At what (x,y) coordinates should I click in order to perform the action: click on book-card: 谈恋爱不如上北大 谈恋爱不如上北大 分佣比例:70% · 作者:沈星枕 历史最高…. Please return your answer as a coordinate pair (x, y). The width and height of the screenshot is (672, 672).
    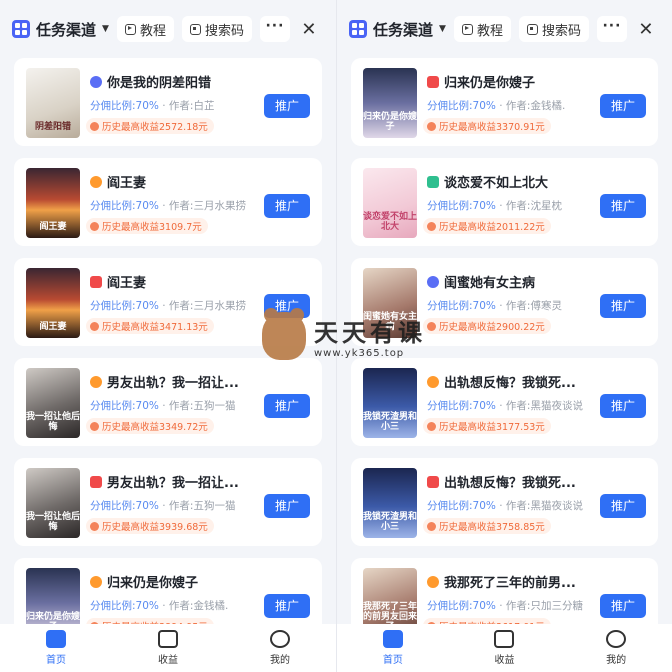
    Looking at the image, I should click on (504, 202).